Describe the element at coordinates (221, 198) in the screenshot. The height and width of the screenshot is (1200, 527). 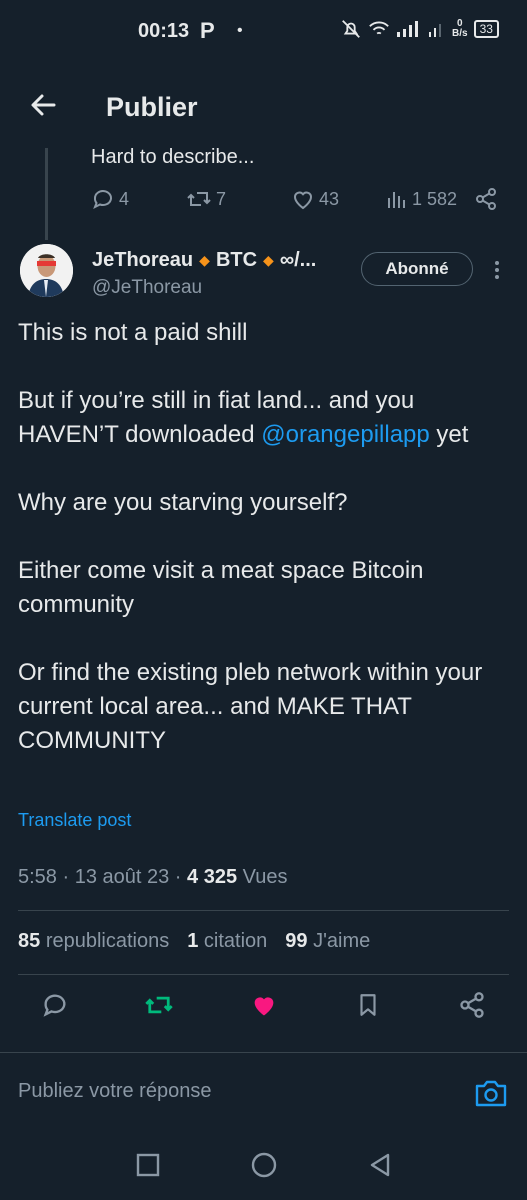
I see `repost-count: 7` at that location.